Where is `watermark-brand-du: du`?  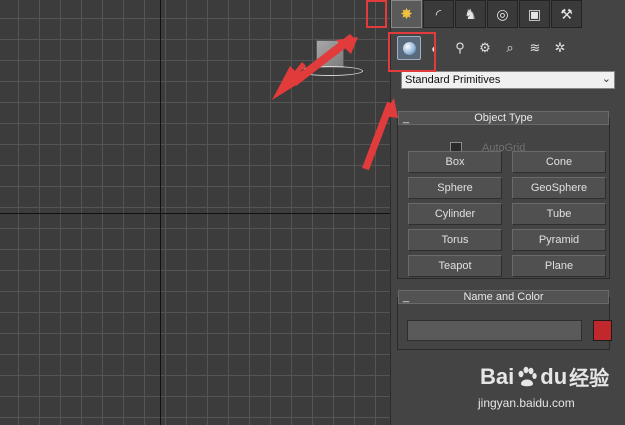
watermark-brand-du: du is located at coordinates (554, 376).